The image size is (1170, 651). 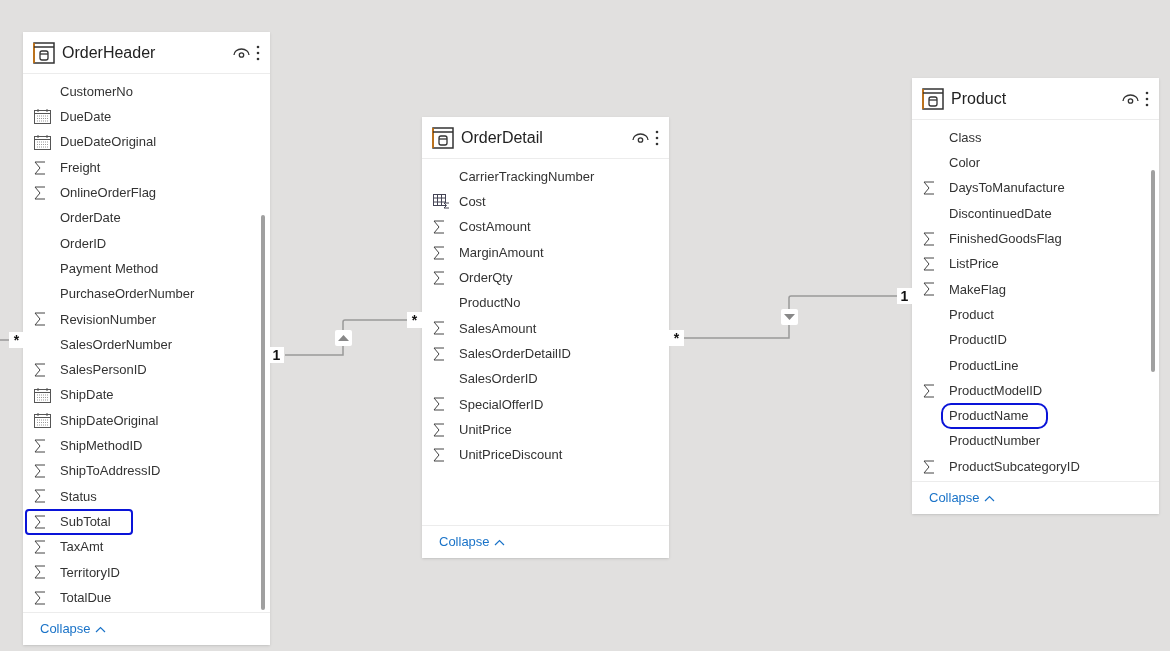 I want to click on field-name: Color, so click(x=965, y=163).